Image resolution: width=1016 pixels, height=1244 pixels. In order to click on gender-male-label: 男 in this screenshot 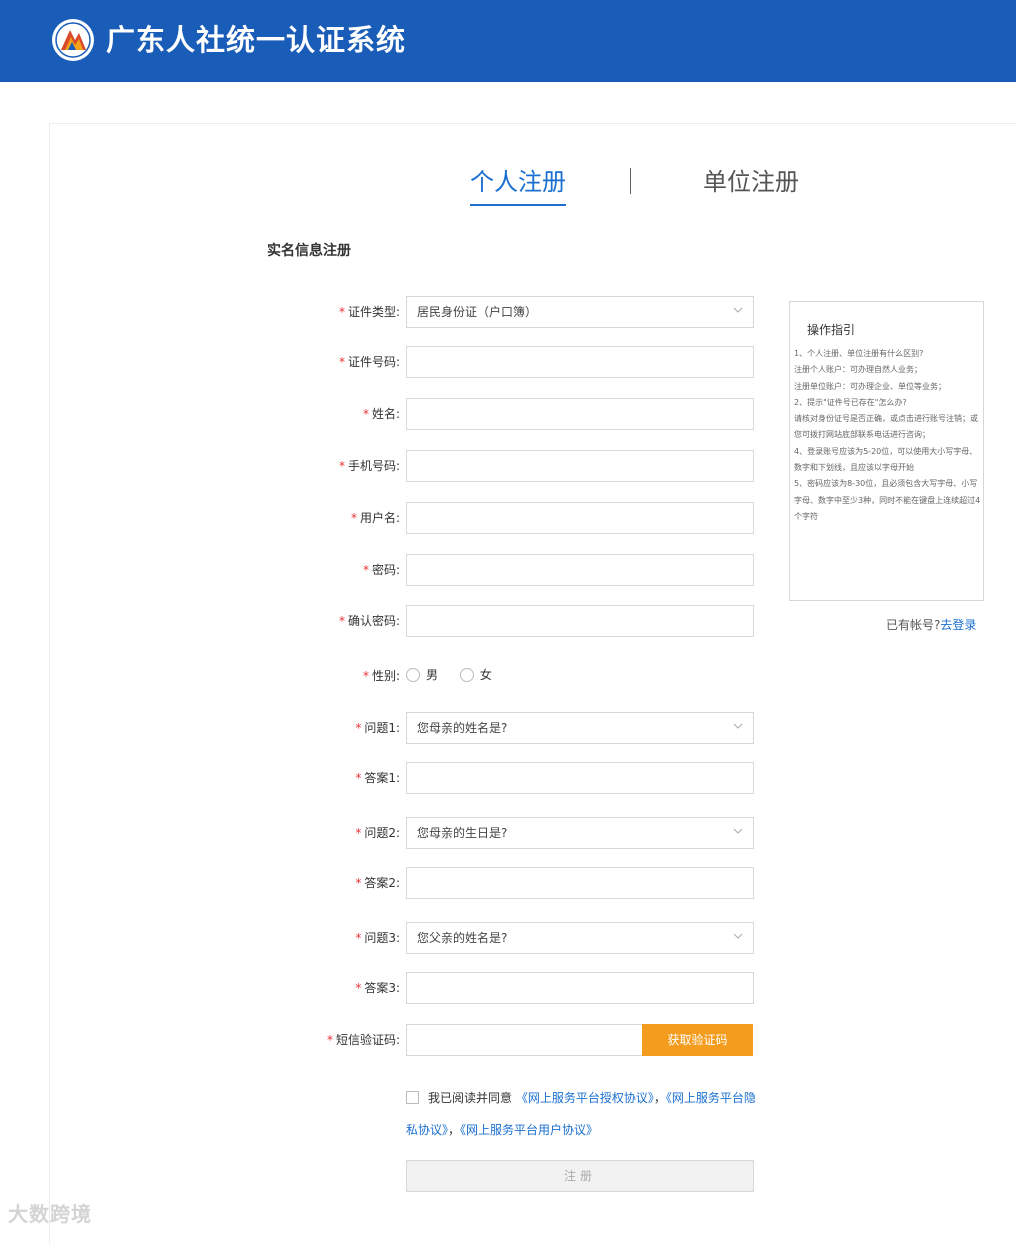, I will do `click(432, 675)`.